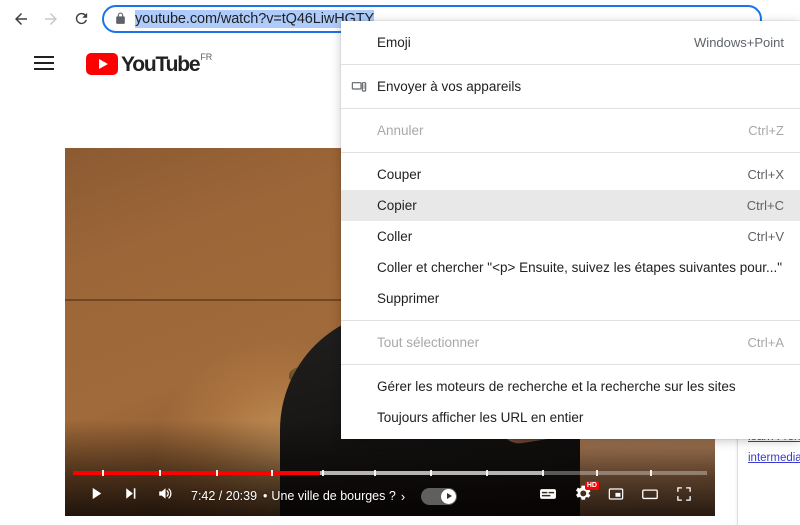  I want to click on youtube-country-code: FR, so click(206, 57).